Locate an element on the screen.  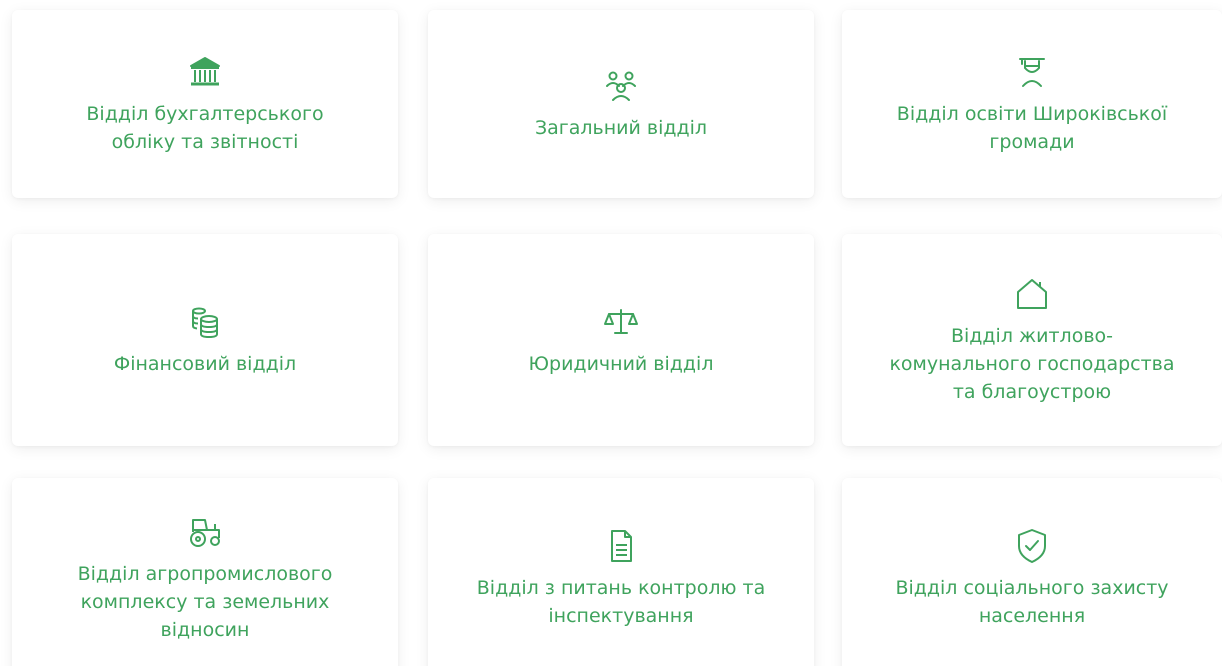
coins-stack-icon is located at coordinates (205, 322).